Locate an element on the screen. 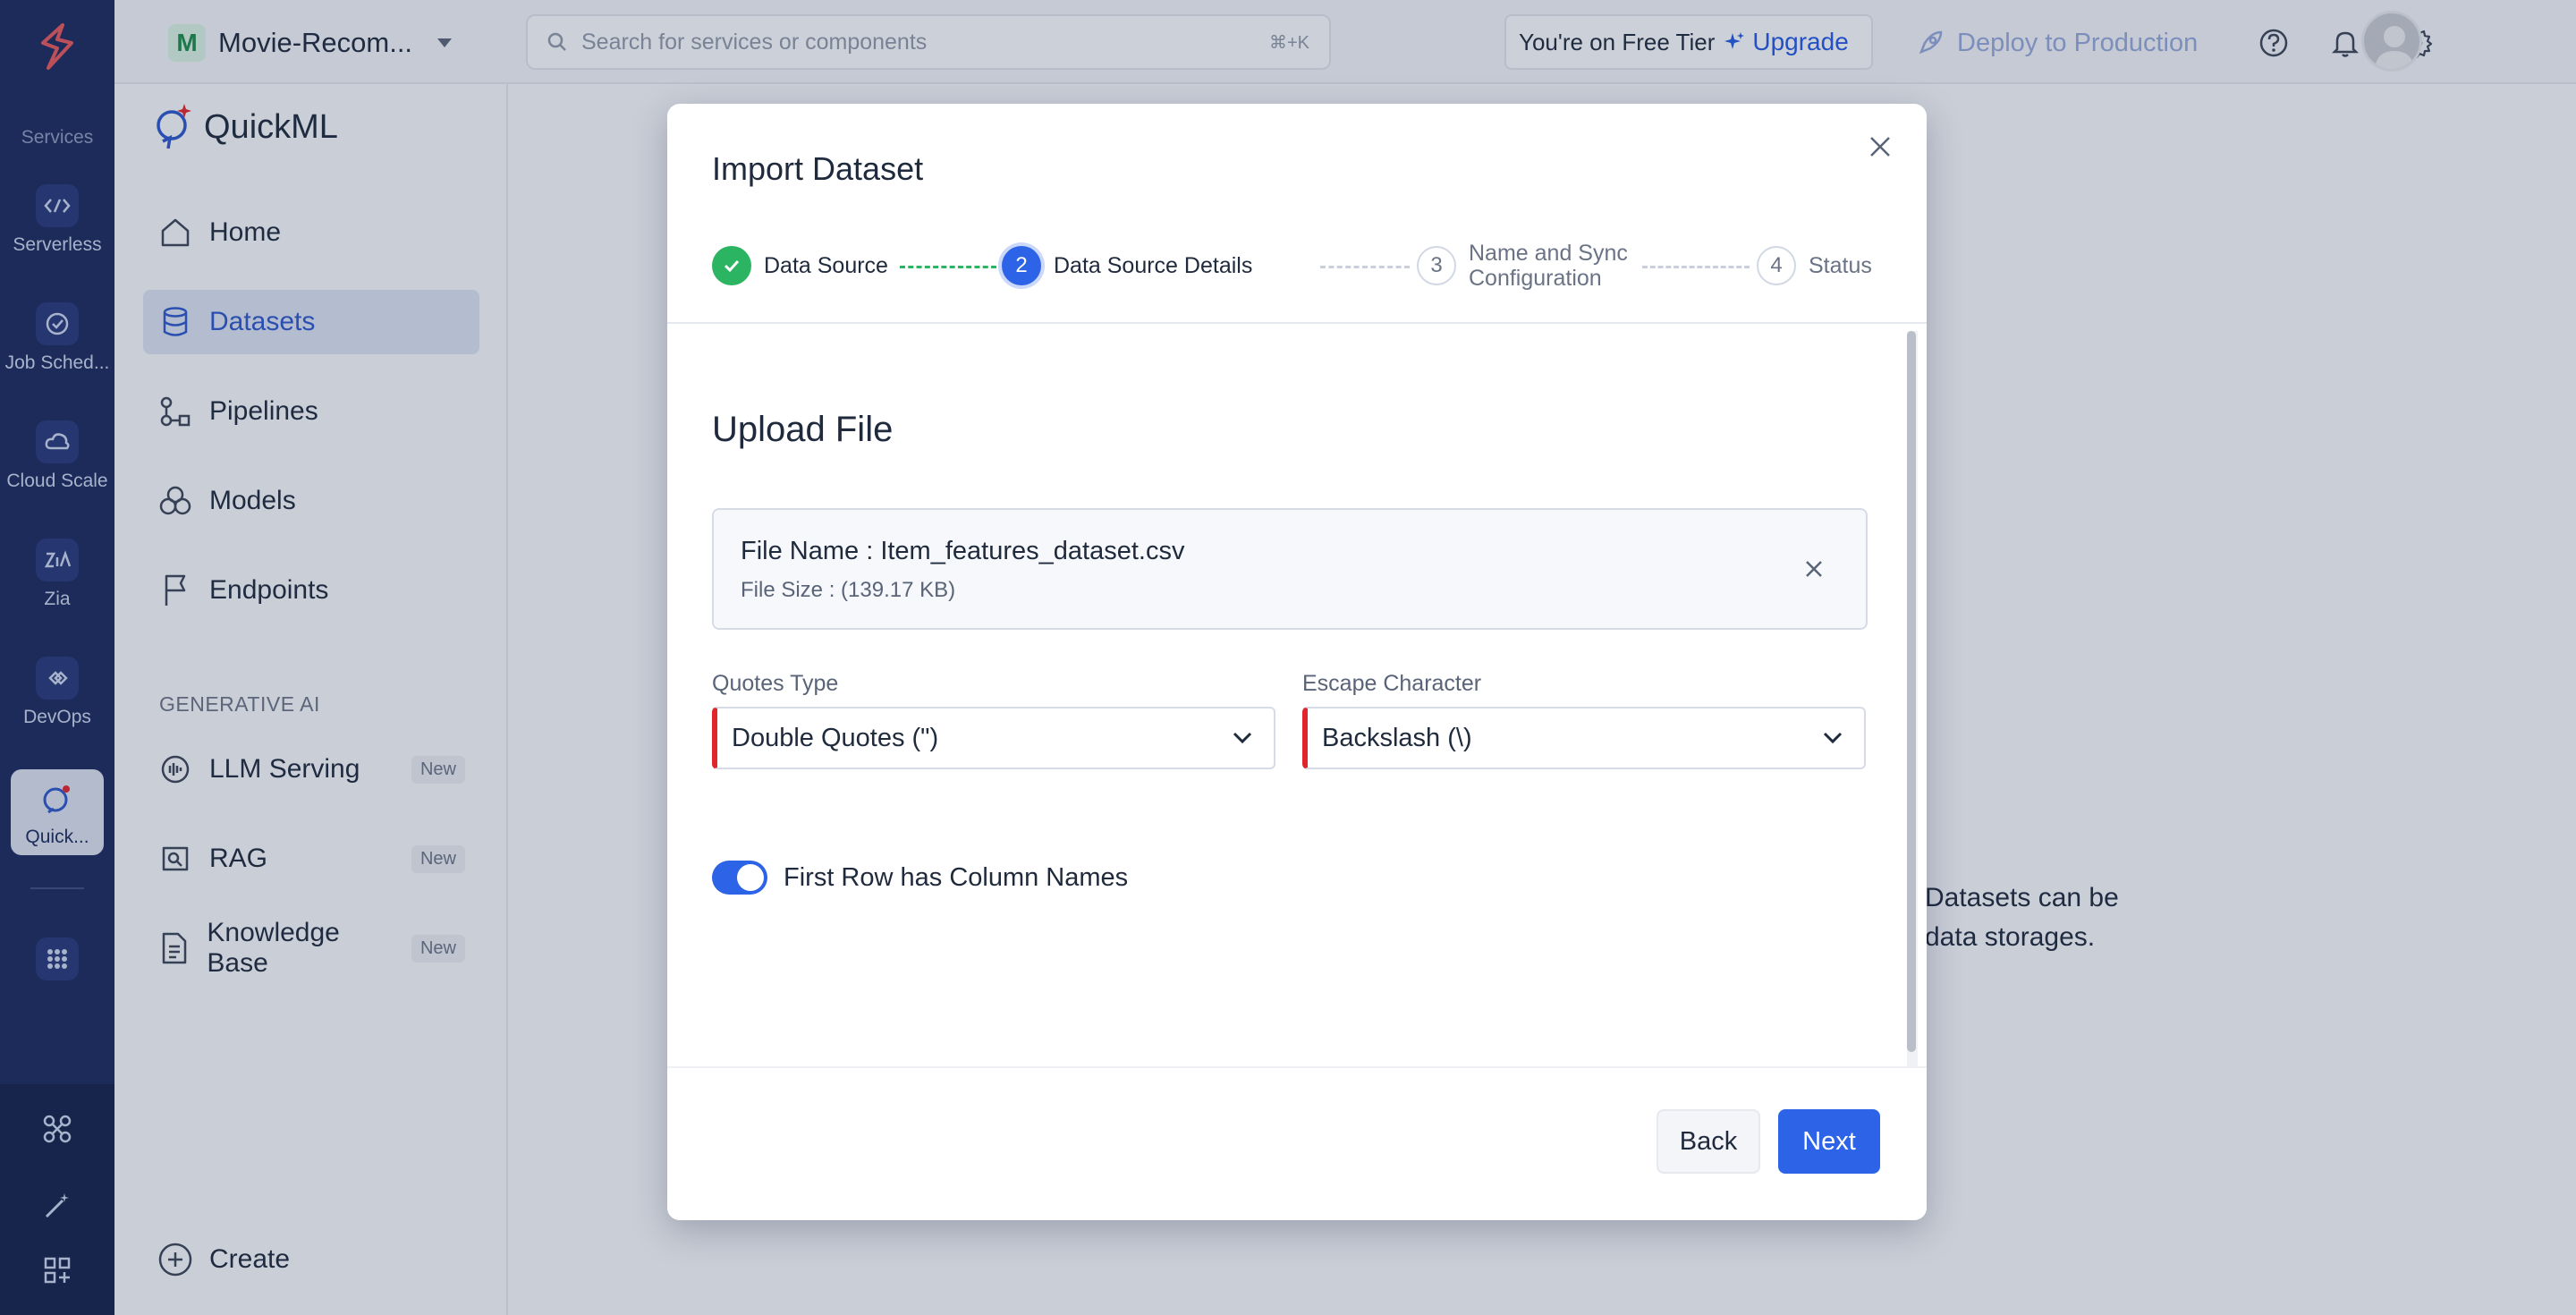 This screenshot has width=2576, height=1315. toggle-label: First Row has Column Names is located at coordinates (956, 877).